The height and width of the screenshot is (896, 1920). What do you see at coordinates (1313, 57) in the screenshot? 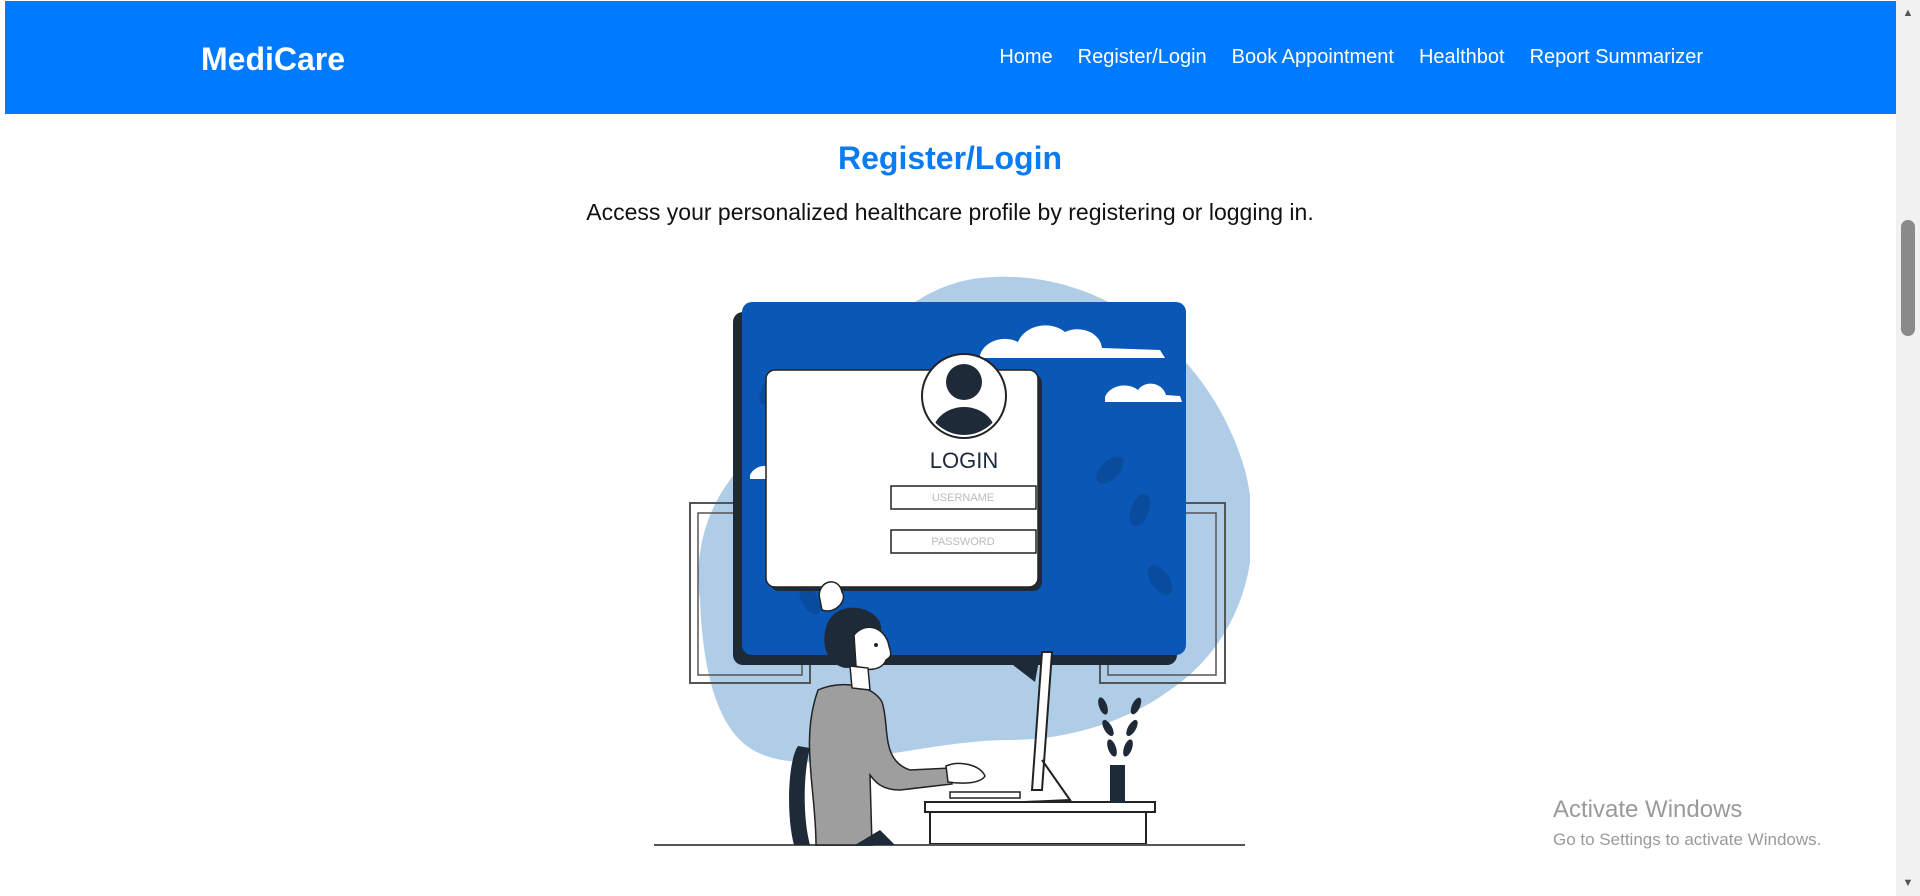
I see `nav-link-book-appointment: Book Appointment` at bounding box center [1313, 57].